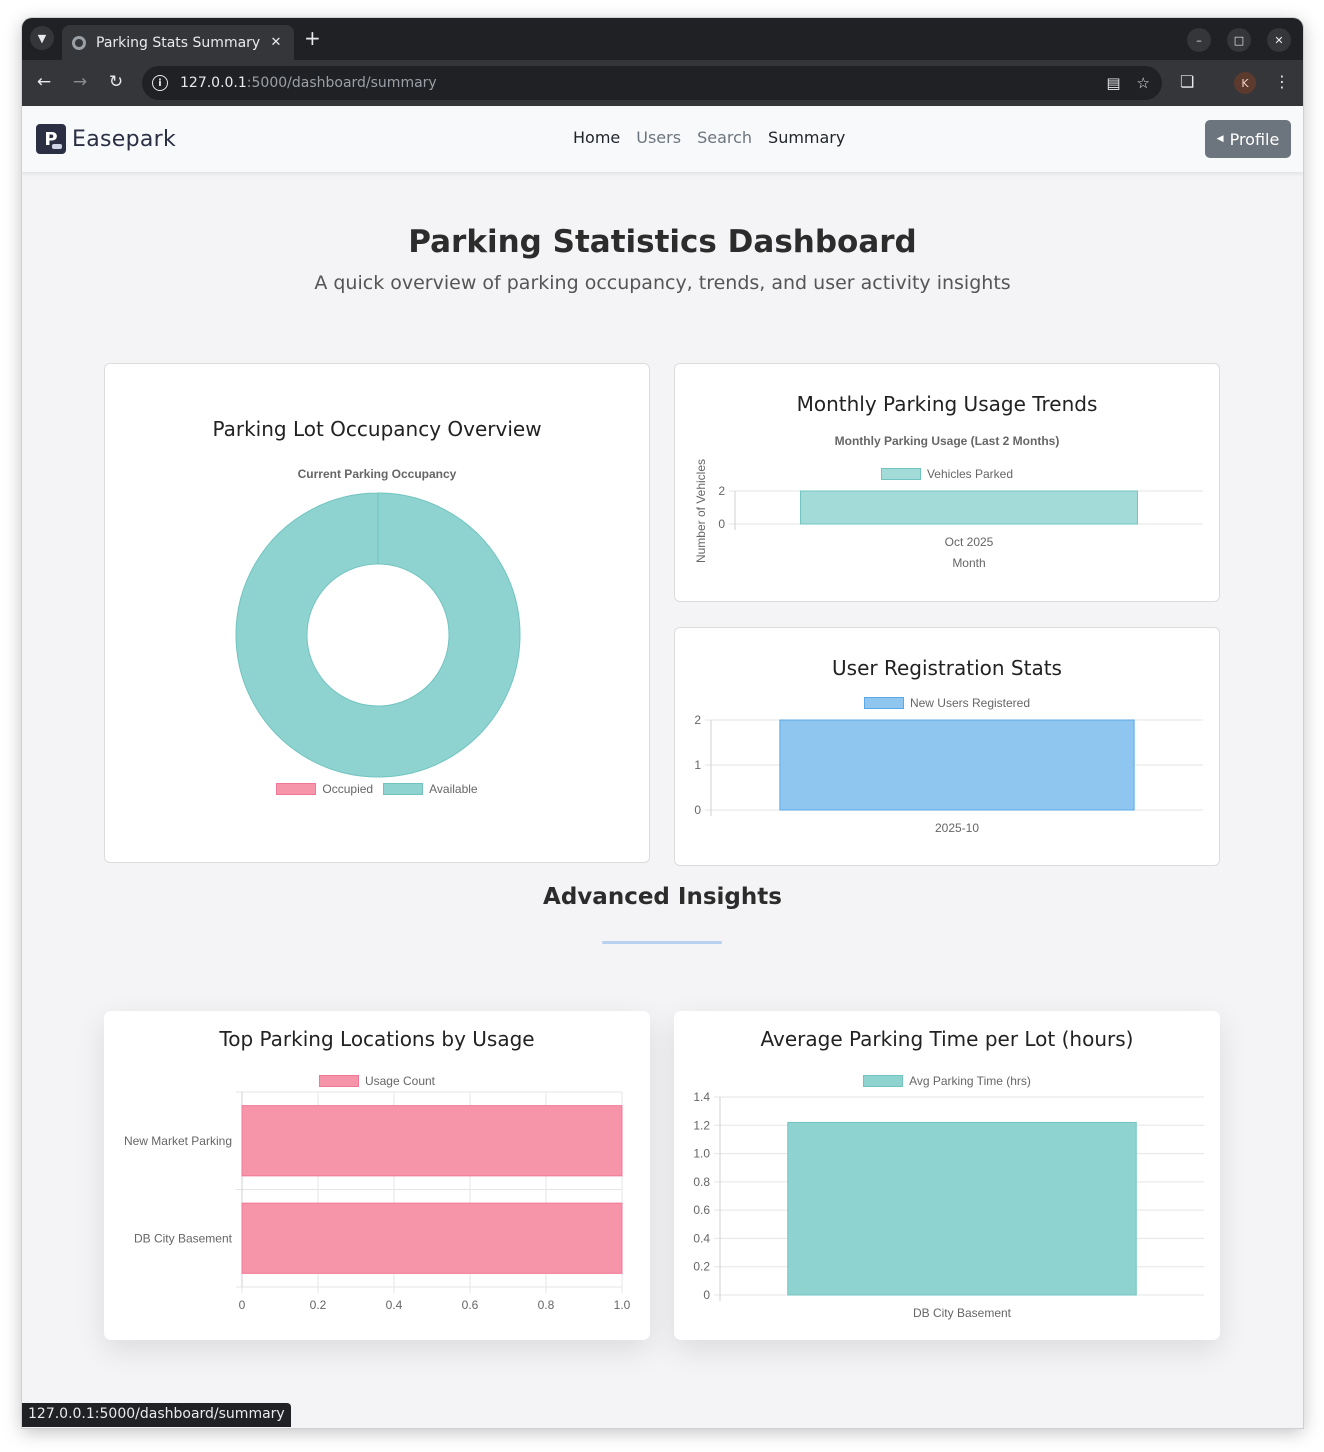 The width and height of the screenshot is (1324, 1452). Describe the element at coordinates (968, 562) in the screenshot. I see `x-axis-label: Month` at that location.